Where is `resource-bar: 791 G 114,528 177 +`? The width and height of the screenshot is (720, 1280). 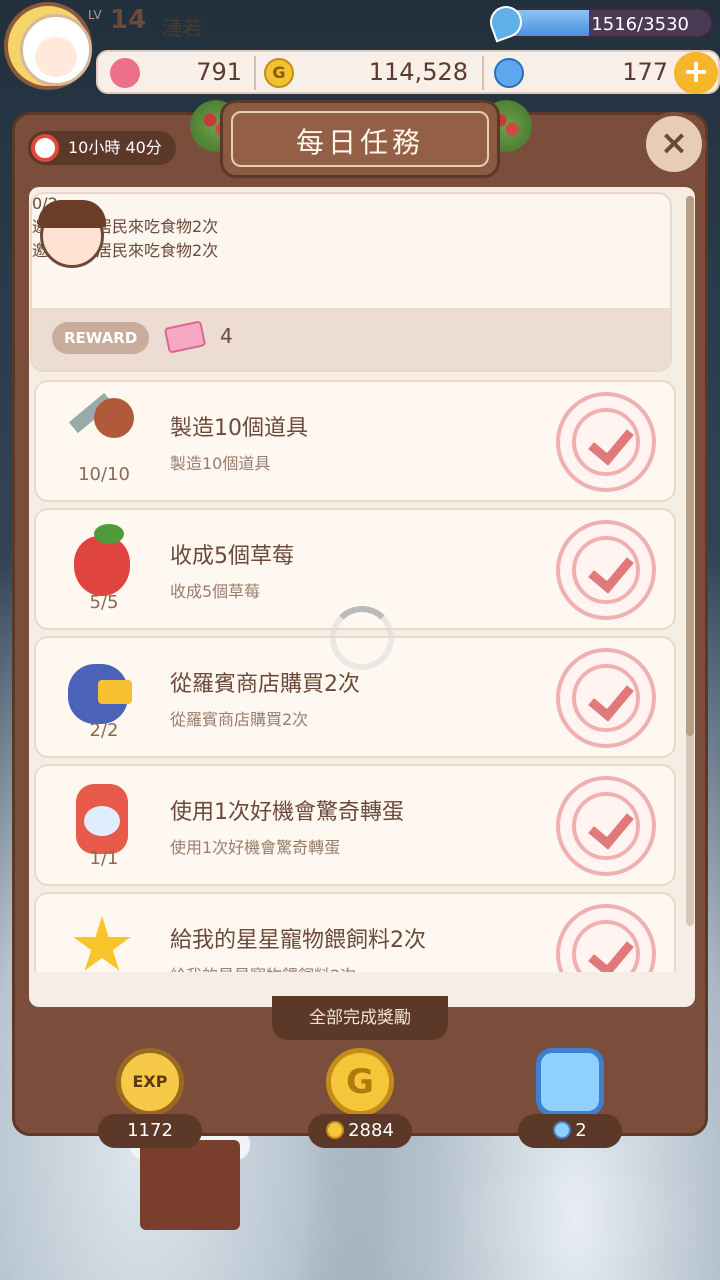
resource-bar: 791 G 114,528 177 + is located at coordinates (408, 72).